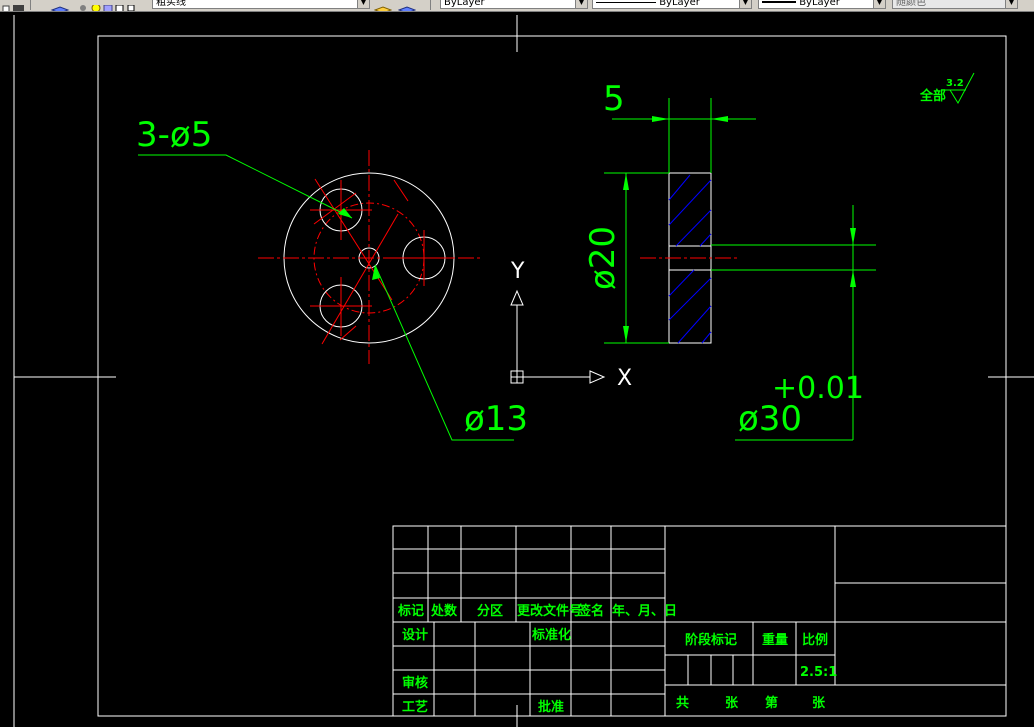 The width and height of the screenshot is (1034, 727). What do you see at coordinates (590, 611) in the screenshot?
I see `svg-text: 签名` at bounding box center [590, 611].